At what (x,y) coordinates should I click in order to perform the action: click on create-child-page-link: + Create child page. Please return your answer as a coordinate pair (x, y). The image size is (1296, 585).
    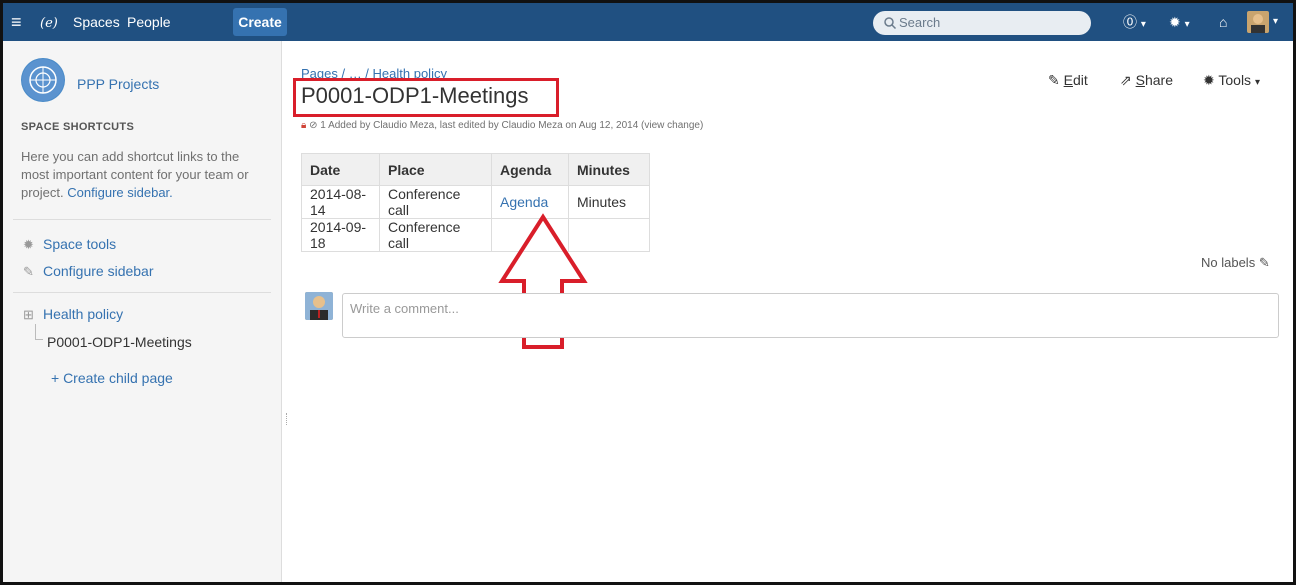
    Looking at the image, I should click on (112, 378).